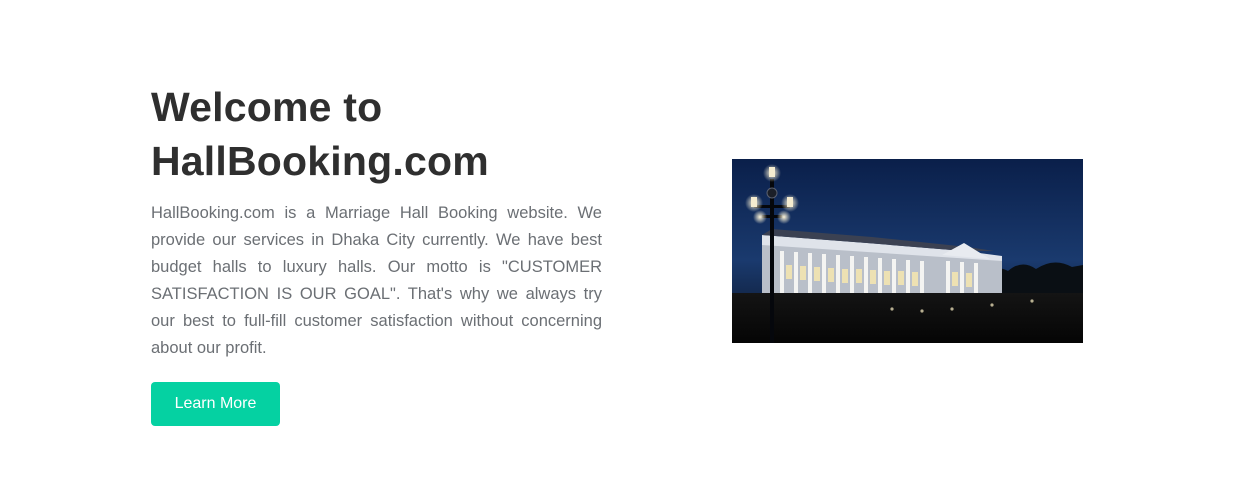 This screenshot has width=1257, height=493. I want to click on hall-photo, so click(907, 251).